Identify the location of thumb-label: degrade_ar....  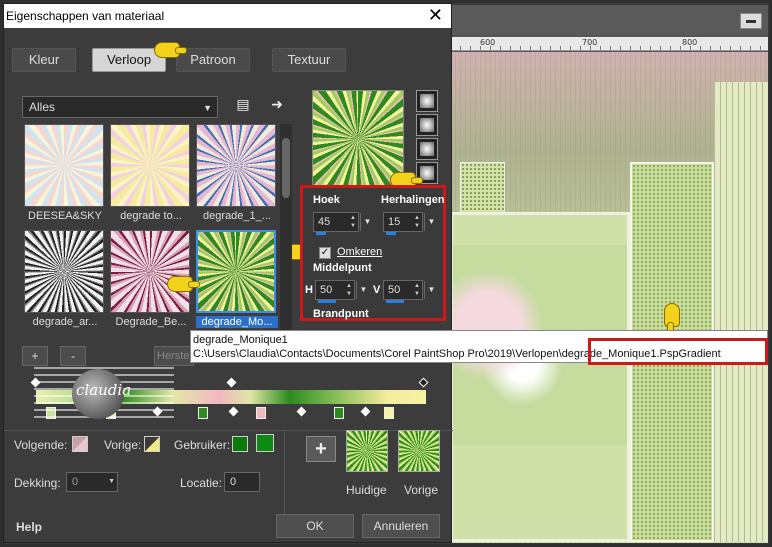
(65, 322).